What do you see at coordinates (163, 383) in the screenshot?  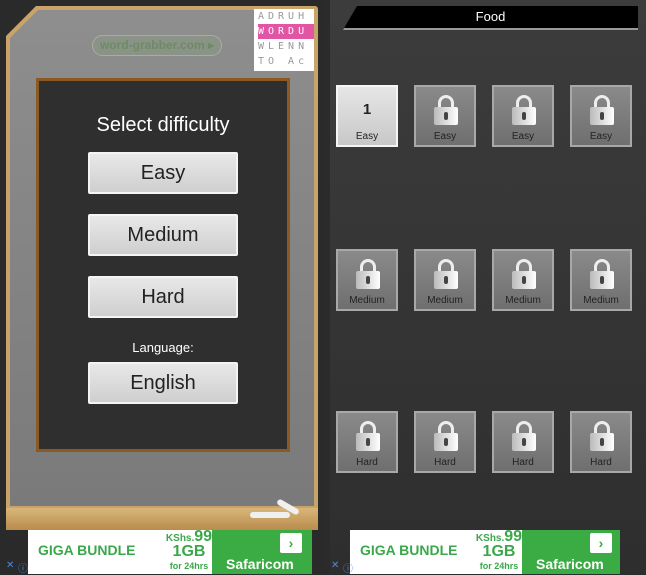 I see `language-button: English` at bounding box center [163, 383].